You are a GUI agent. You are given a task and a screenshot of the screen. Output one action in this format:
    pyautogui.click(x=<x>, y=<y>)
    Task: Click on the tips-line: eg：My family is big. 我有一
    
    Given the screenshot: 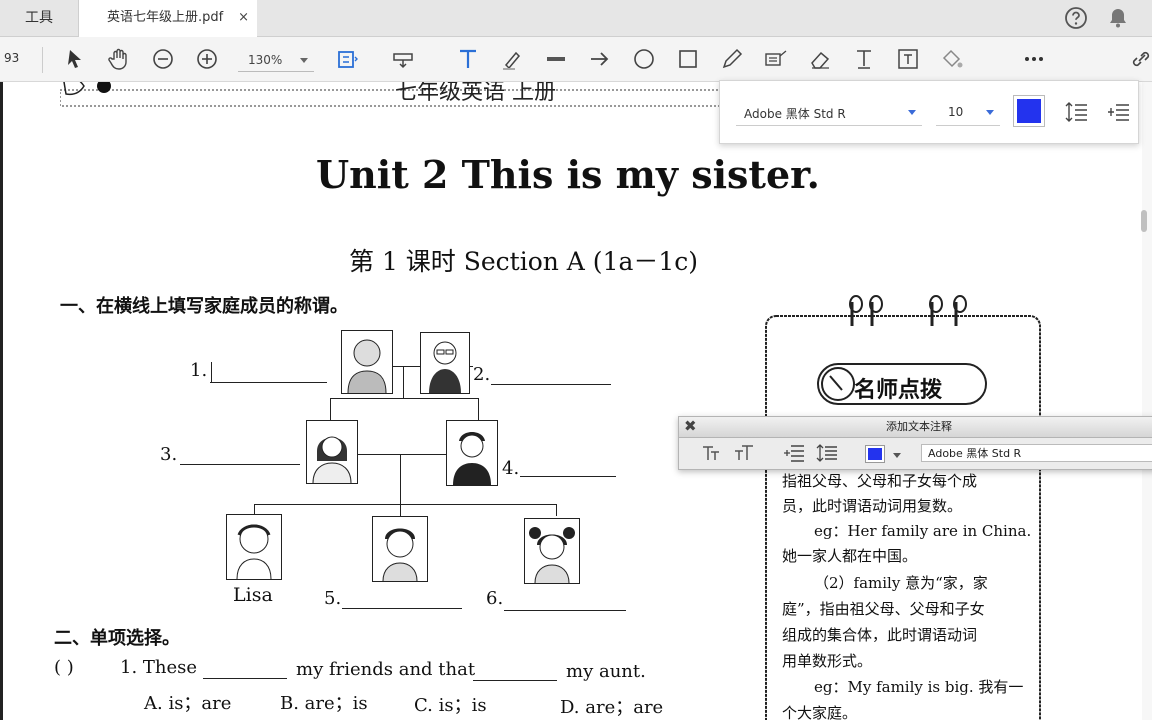 What is the action you would take?
    pyautogui.click(x=919, y=687)
    